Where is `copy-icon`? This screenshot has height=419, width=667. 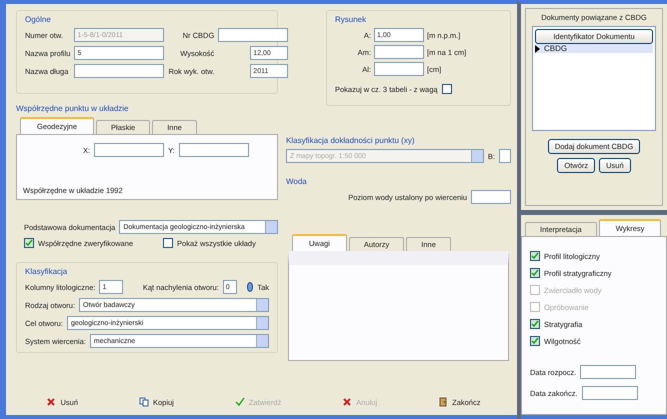 copy-icon is located at coordinates (143, 402).